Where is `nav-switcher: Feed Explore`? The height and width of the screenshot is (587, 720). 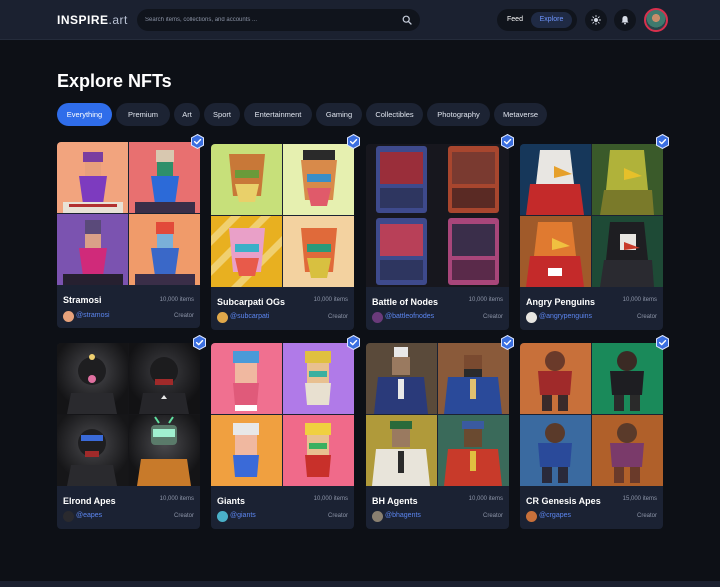 nav-switcher: Feed Explore is located at coordinates (537, 20).